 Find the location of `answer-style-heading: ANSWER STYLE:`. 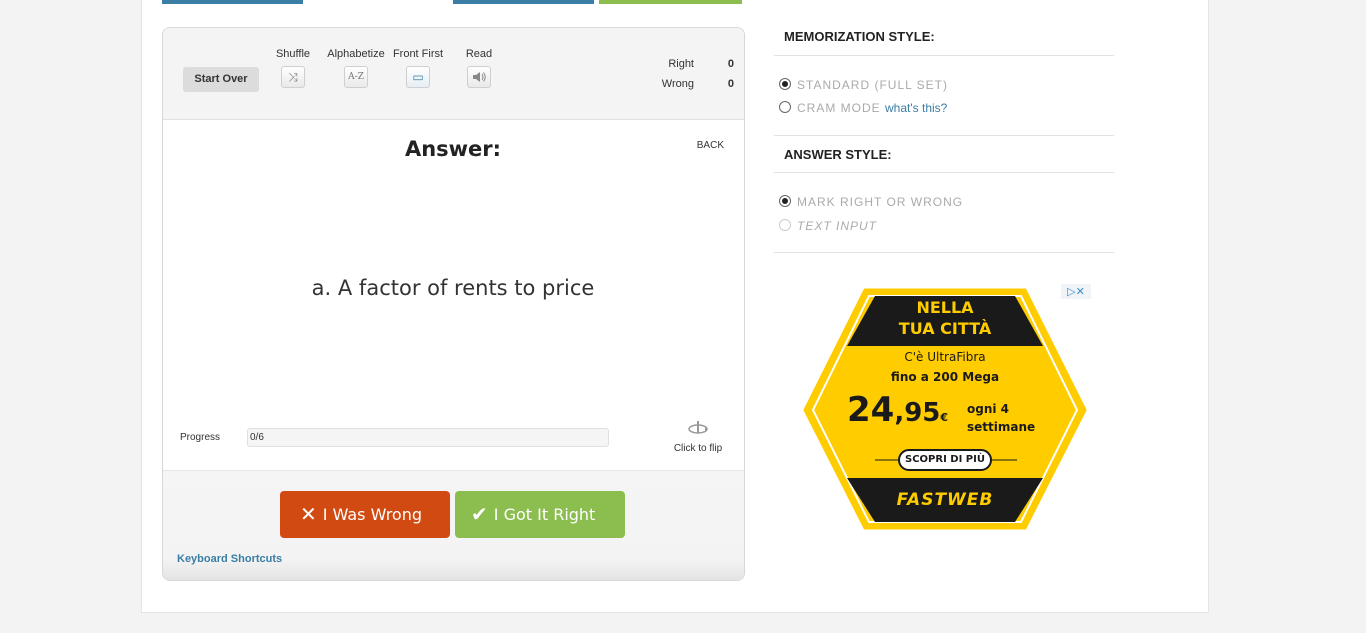

answer-style-heading: ANSWER STYLE: is located at coordinates (838, 154).